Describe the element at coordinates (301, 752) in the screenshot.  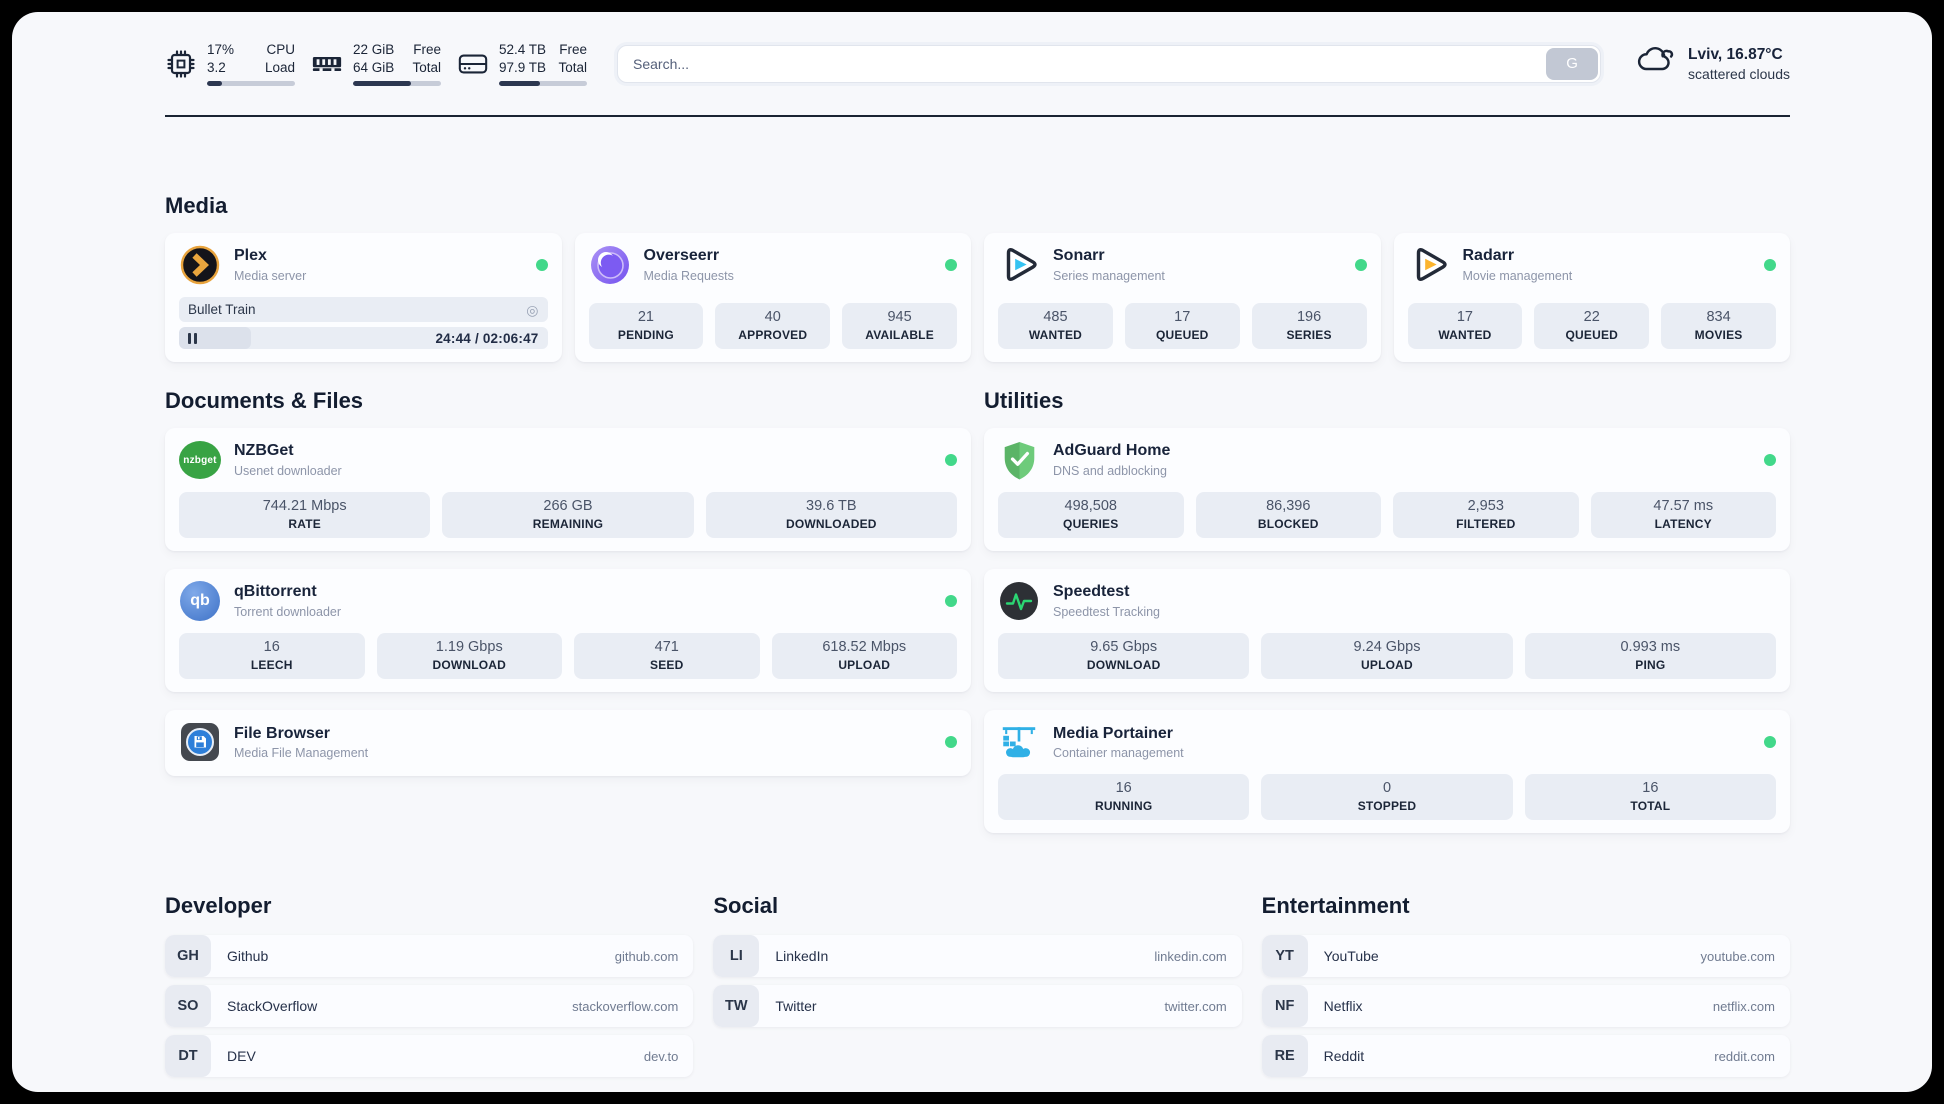
I see `service-description: Media File Management` at that location.